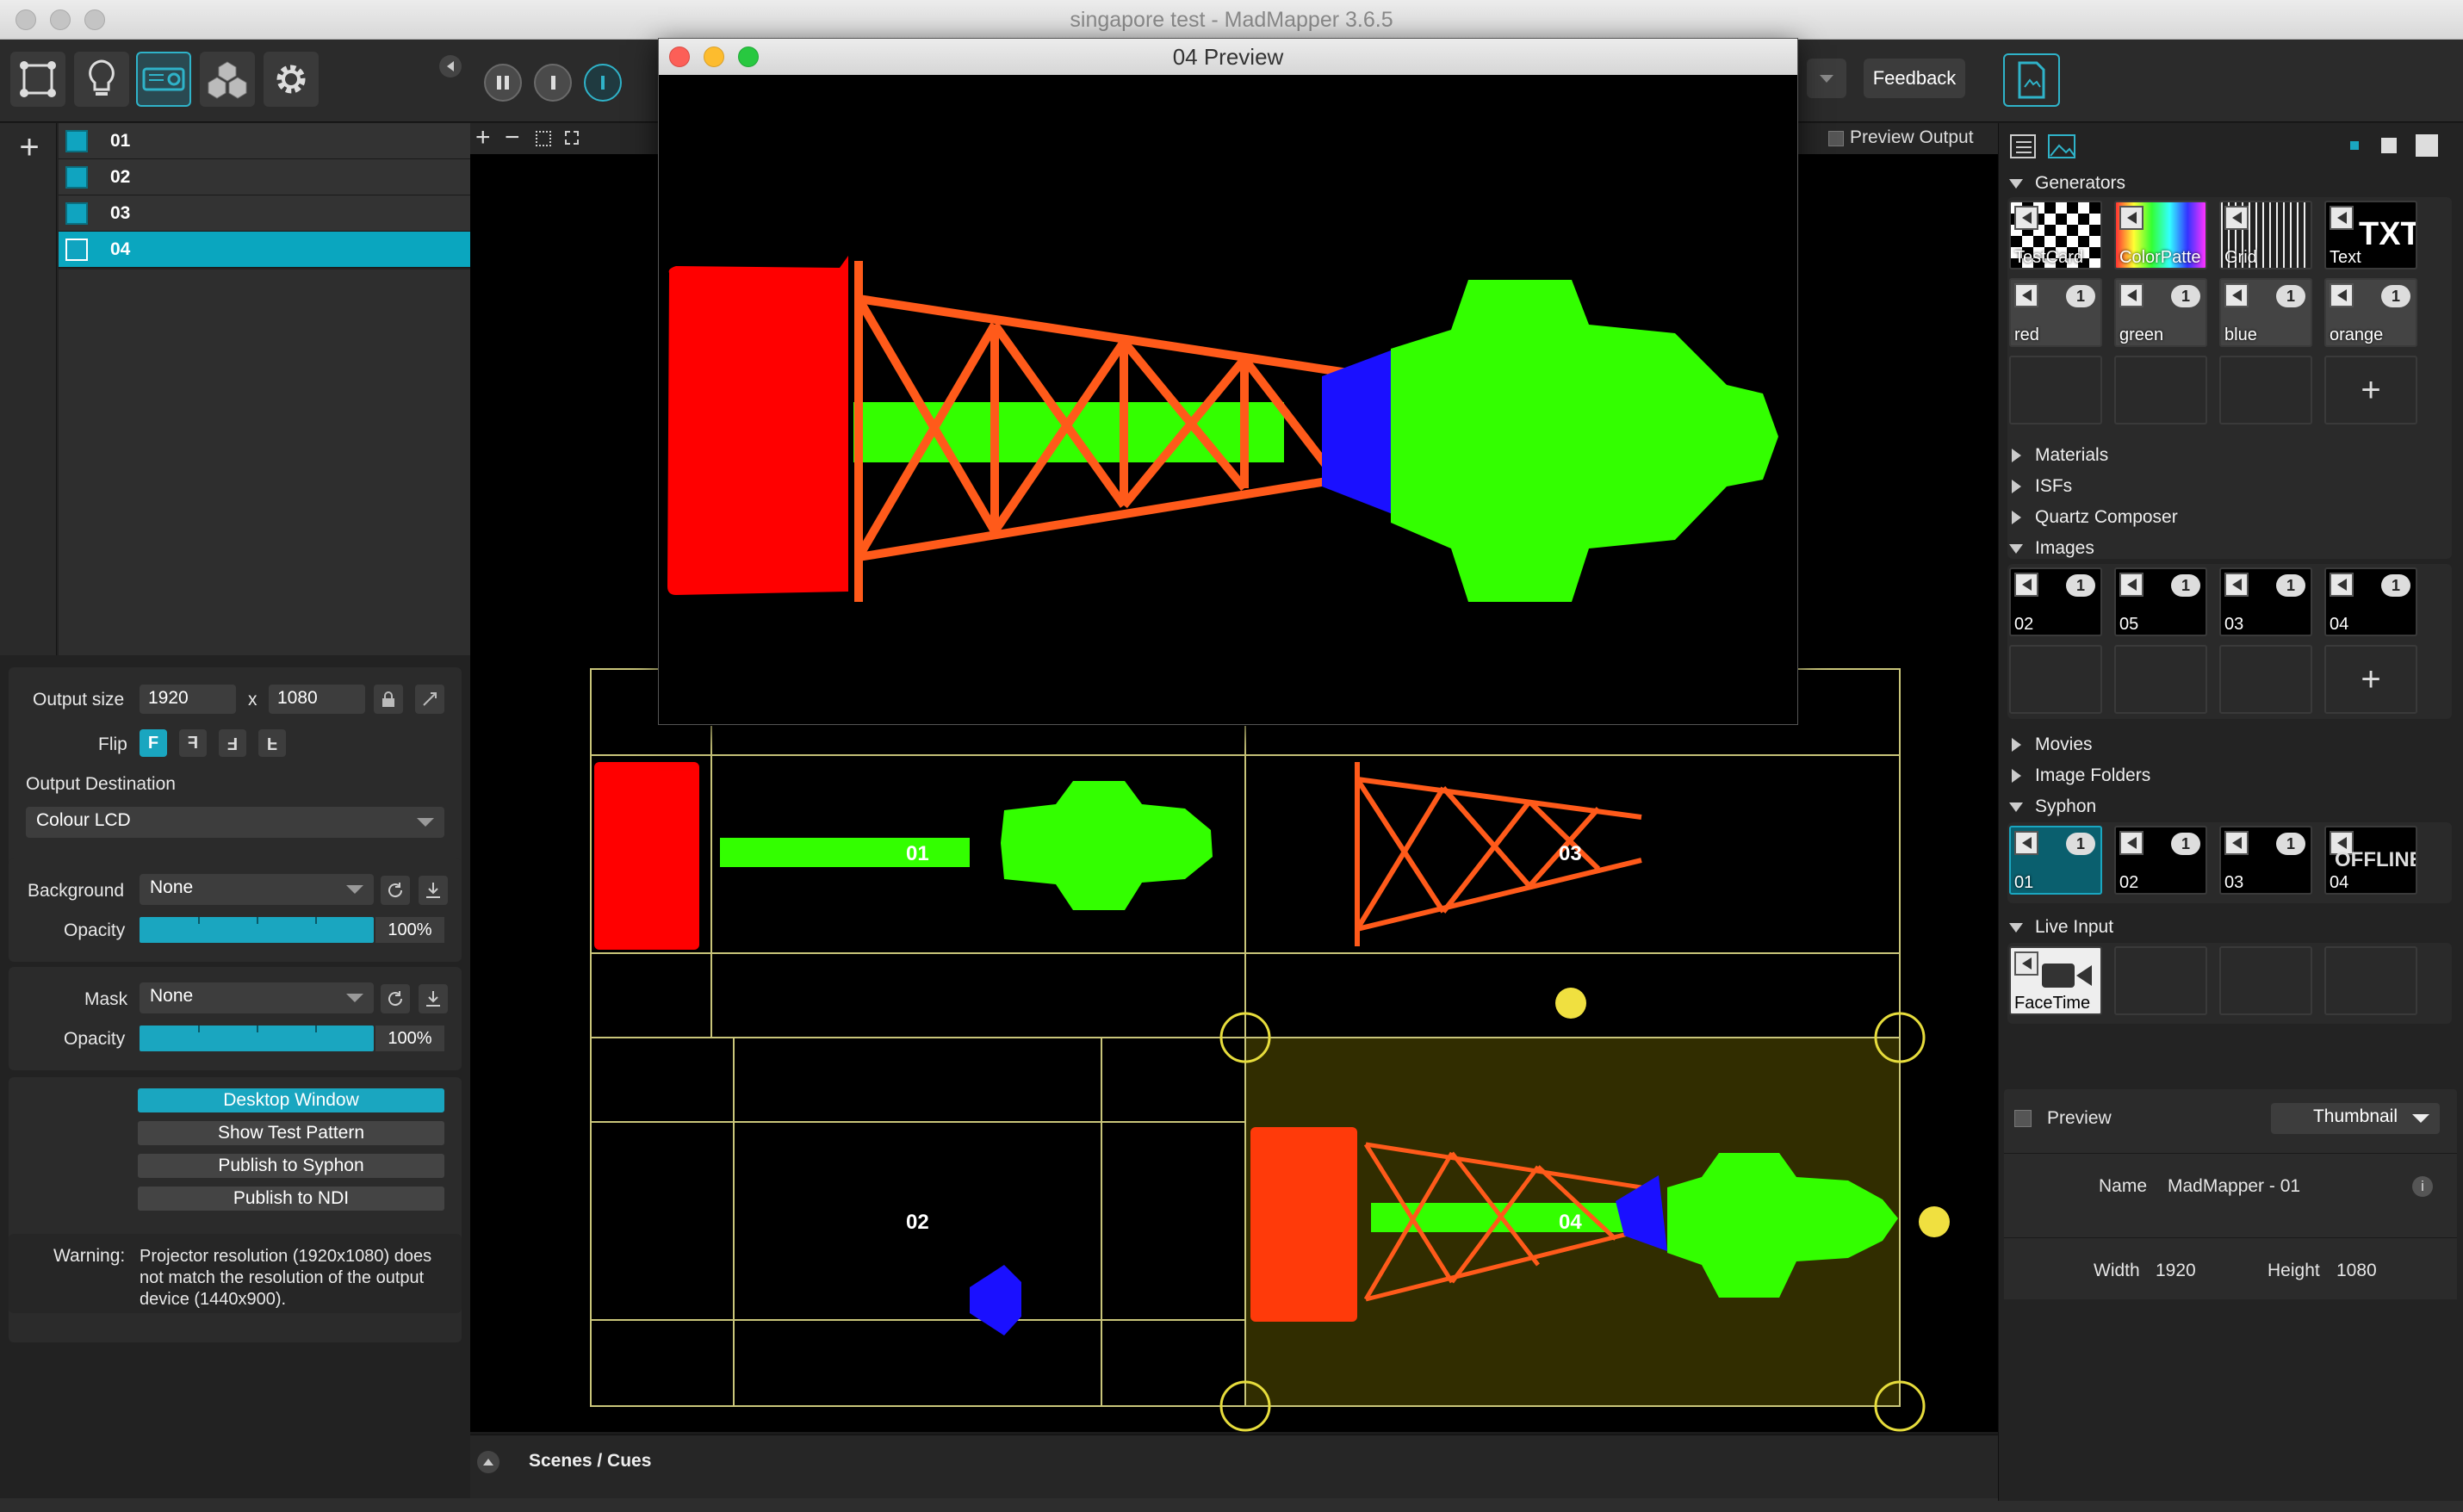 The height and width of the screenshot is (1512, 2463). I want to click on modules-mode-button, so click(227, 79).